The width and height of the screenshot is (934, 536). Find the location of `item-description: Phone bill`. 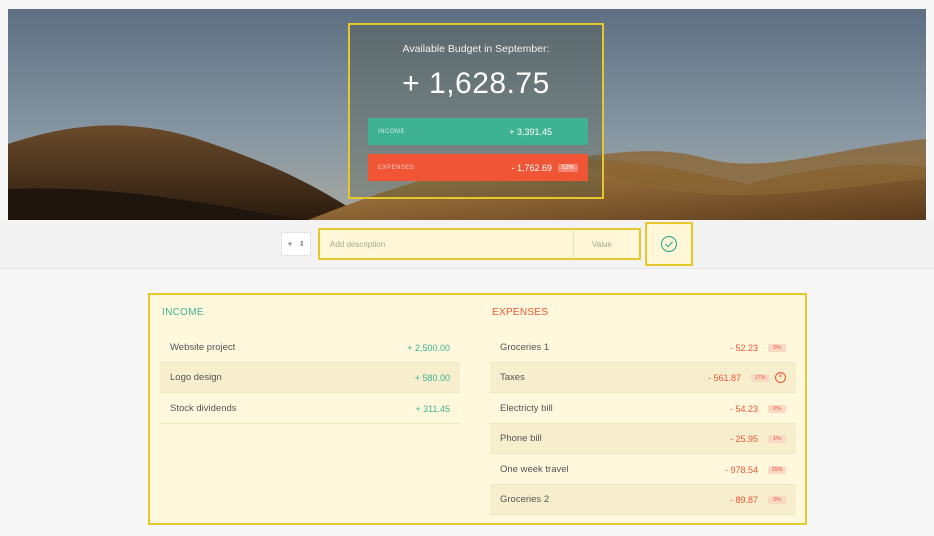

item-description: Phone bill is located at coordinates (521, 438).